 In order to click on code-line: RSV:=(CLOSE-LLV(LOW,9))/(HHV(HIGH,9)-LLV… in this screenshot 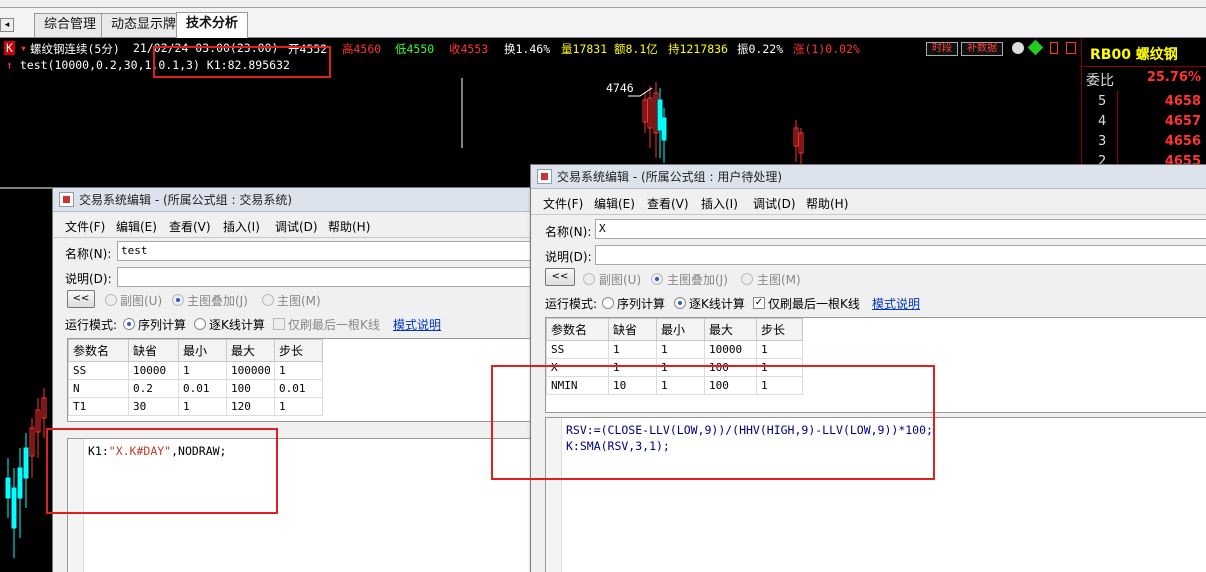, I will do `click(749, 430)`.